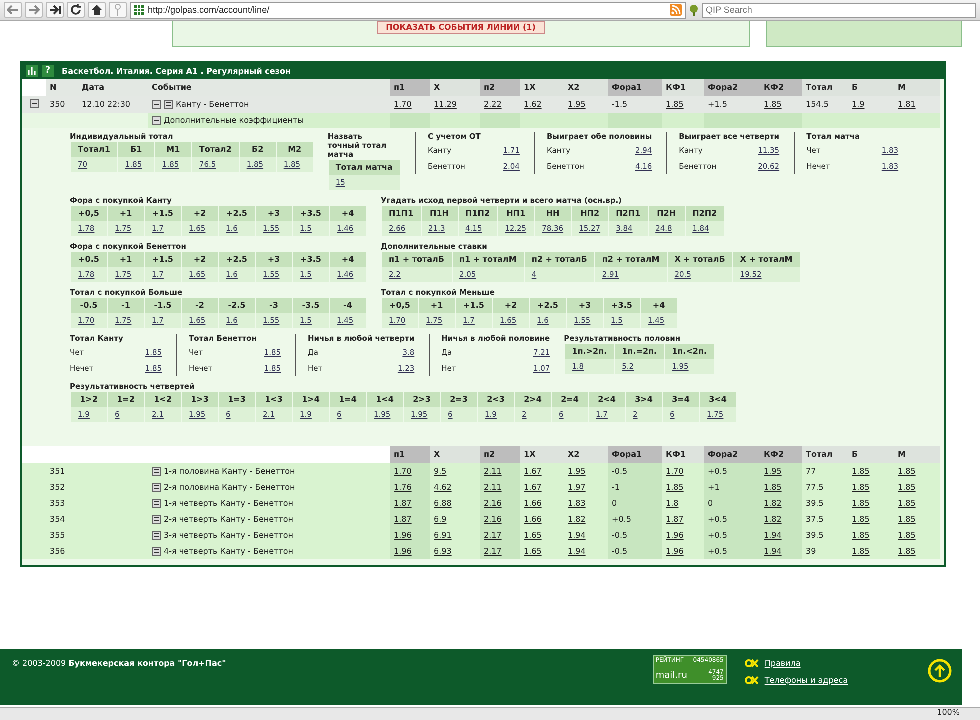 The image size is (980, 720). What do you see at coordinates (940, 671) in the screenshot?
I see `scroll-up-icon` at bounding box center [940, 671].